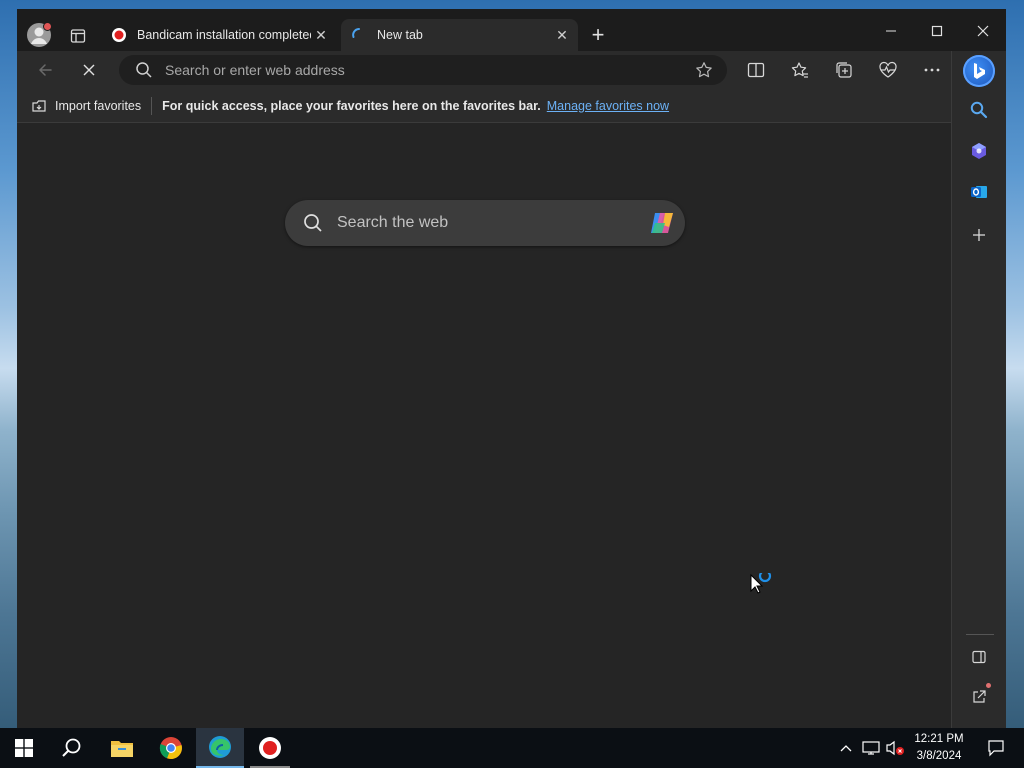 The width and height of the screenshot is (1024, 768). Describe the element at coordinates (871, 748) in the screenshot. I see `network-icon` at that location.